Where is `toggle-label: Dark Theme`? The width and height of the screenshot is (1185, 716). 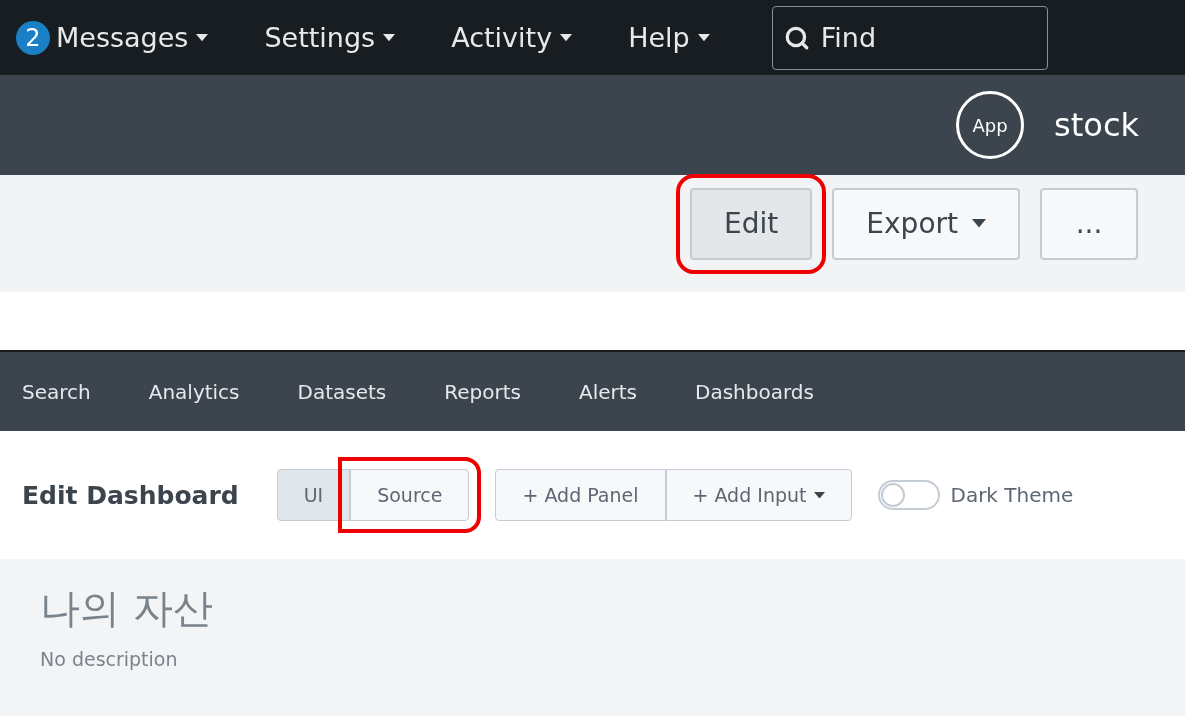
toggle-label: Dark Theme is located at coordinates (1012, 495).